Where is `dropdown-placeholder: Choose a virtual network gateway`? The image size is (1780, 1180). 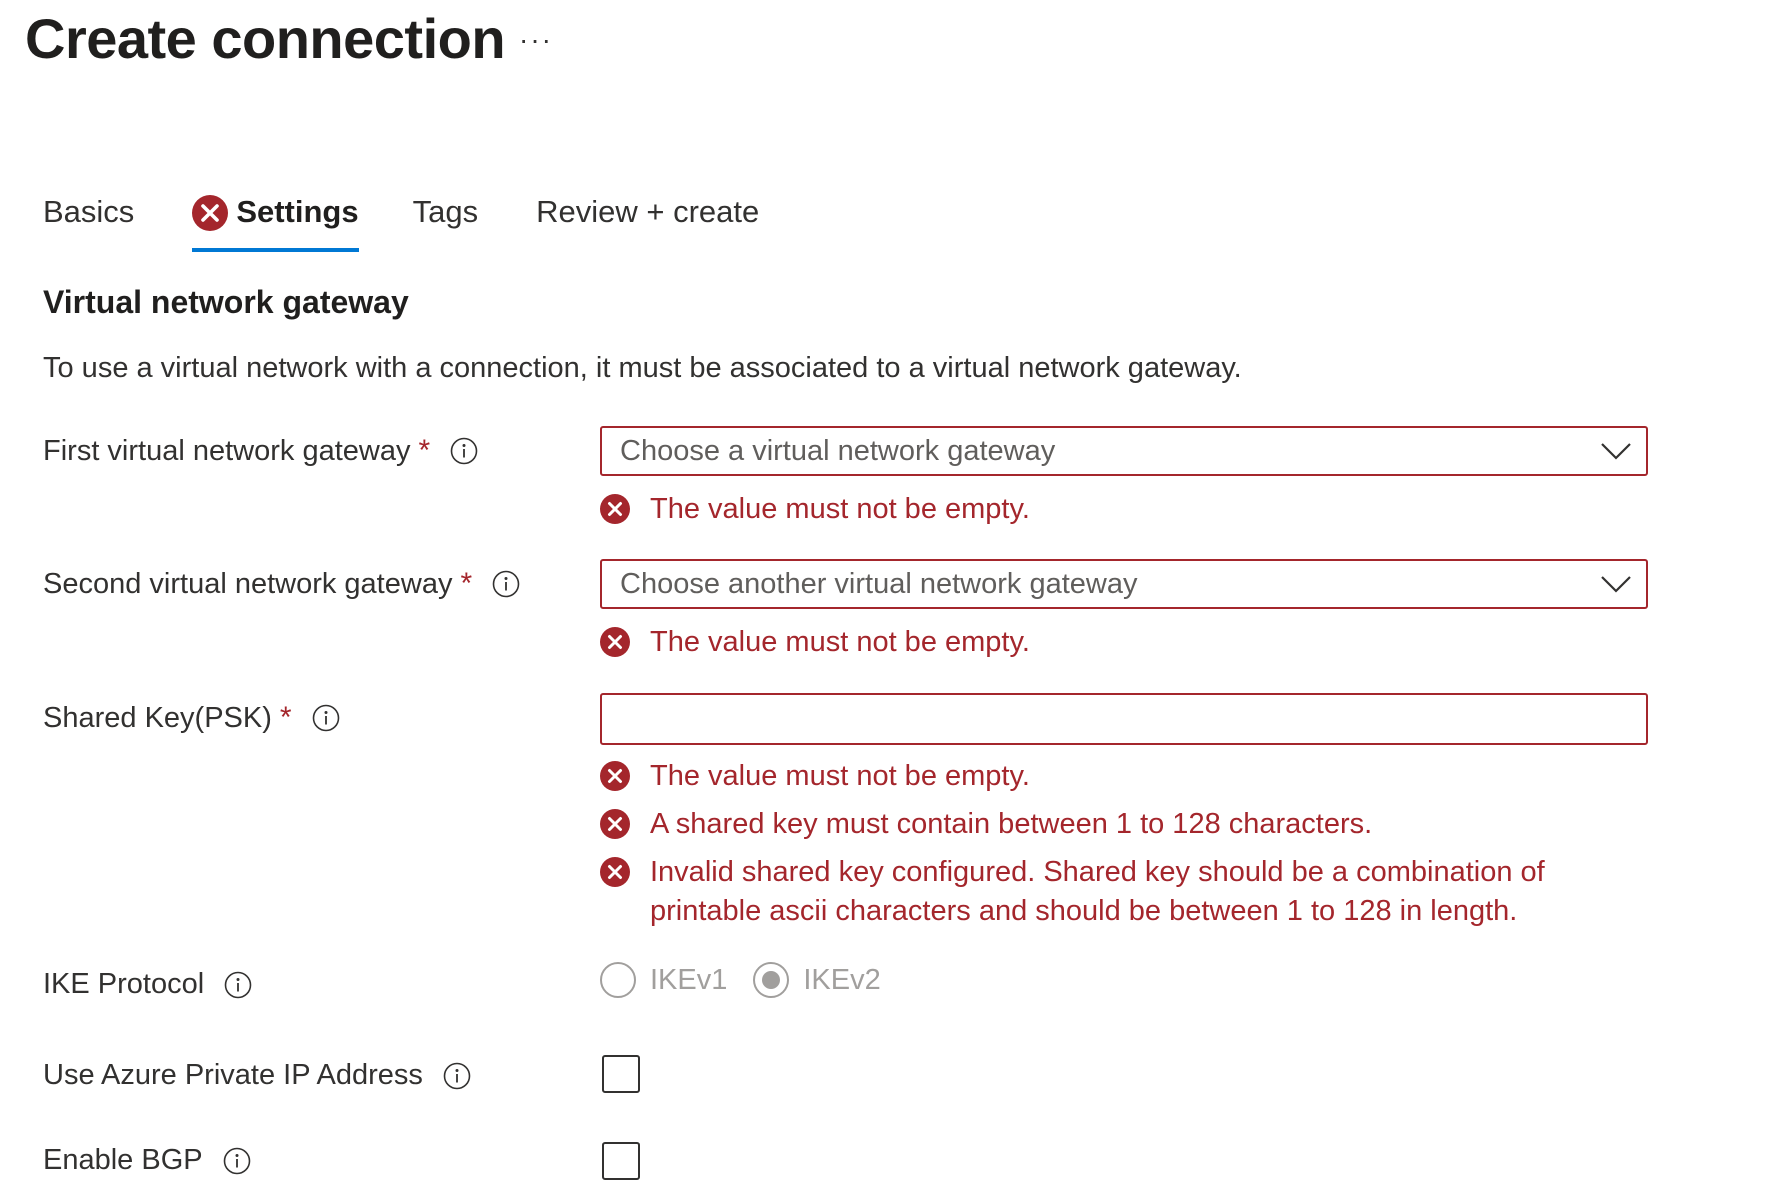 dropdown-placeholder: Choose a virtual network gateway is located at coordinates (838, 450).